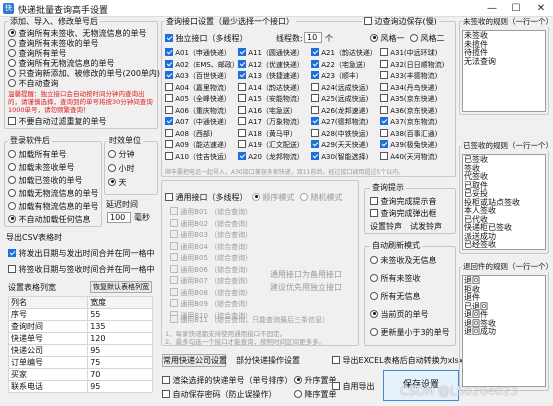  What do you see at coordinates (504, 331) in the screenshot?
I see `return-textarea: 退回 拒收 退件 已退回 退回件 退回签收 退回成功` at bounding box center [504, 331].